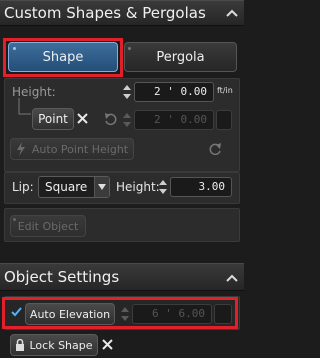 This screenshot has height=358, width=320. I want to click on height-spinner, so click(127, 92).